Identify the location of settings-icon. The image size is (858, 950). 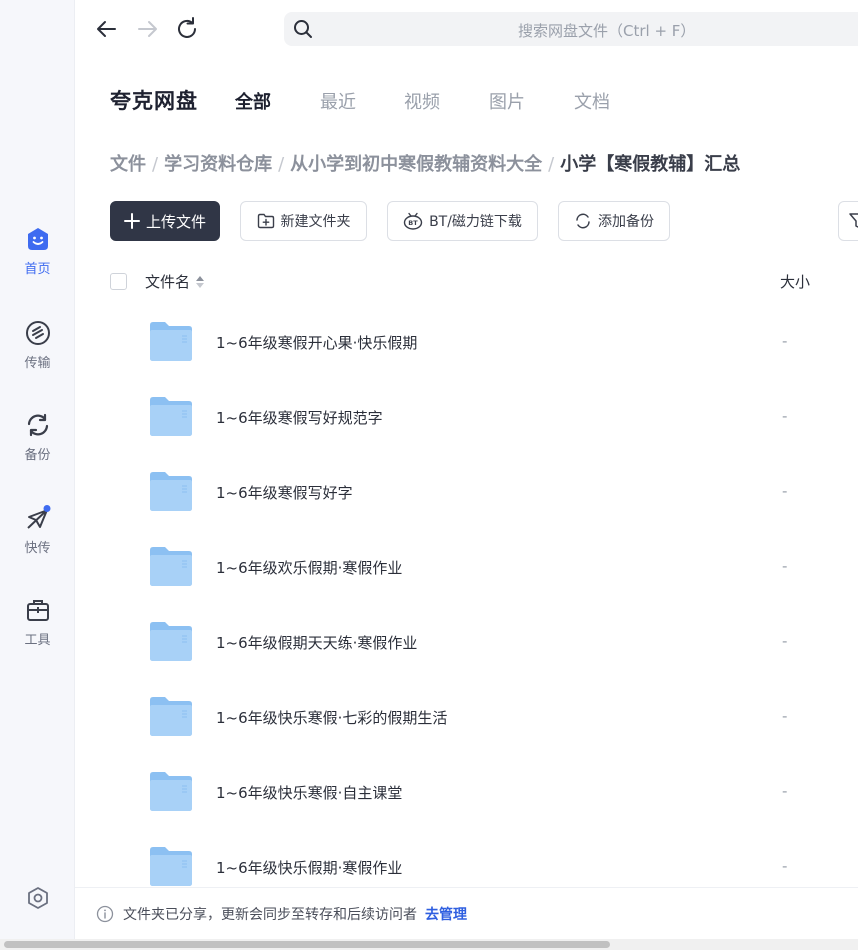
(38, 898).